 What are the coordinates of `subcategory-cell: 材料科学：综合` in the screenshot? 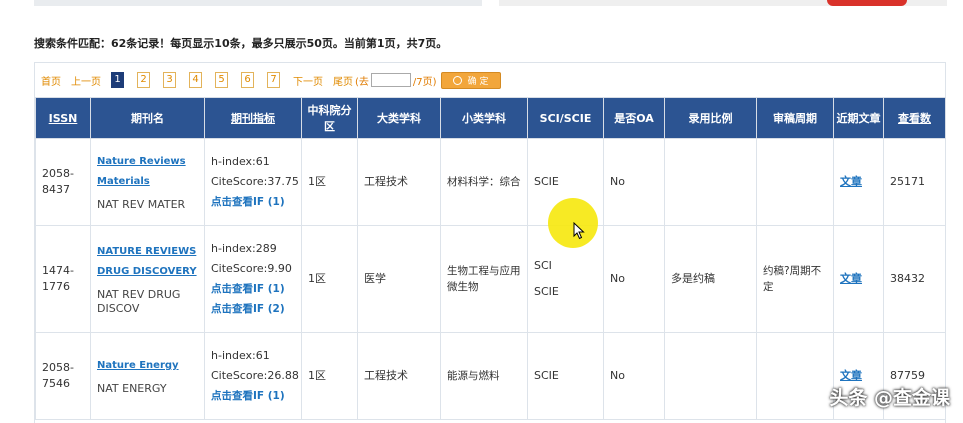 It's located at (484, 182).